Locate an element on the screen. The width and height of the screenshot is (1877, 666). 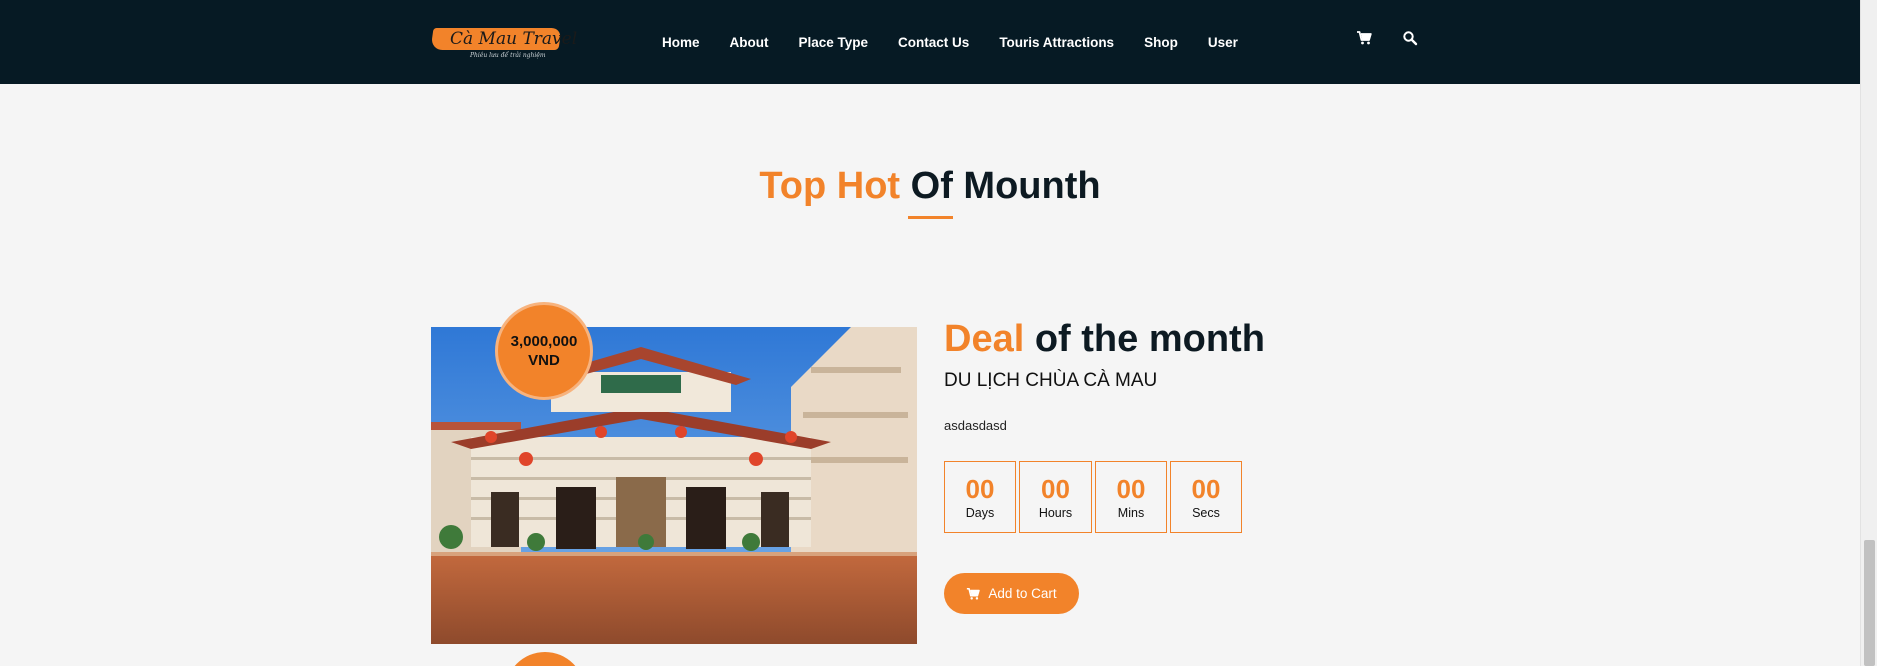
header-icons is located at coordinates (1387, 38).